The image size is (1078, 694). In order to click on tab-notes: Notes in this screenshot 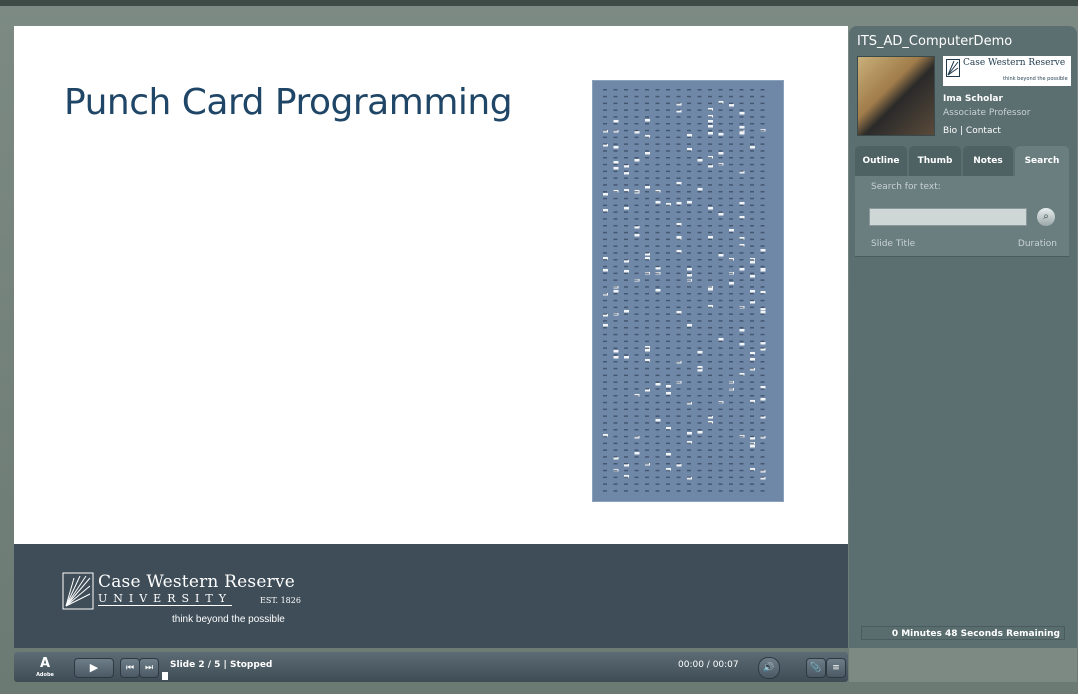, I will do `click(988, 161)`.